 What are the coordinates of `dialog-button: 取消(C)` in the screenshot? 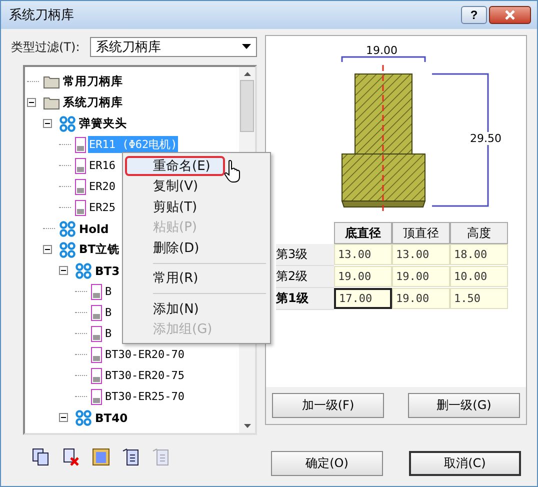 It's located at (465, 463).